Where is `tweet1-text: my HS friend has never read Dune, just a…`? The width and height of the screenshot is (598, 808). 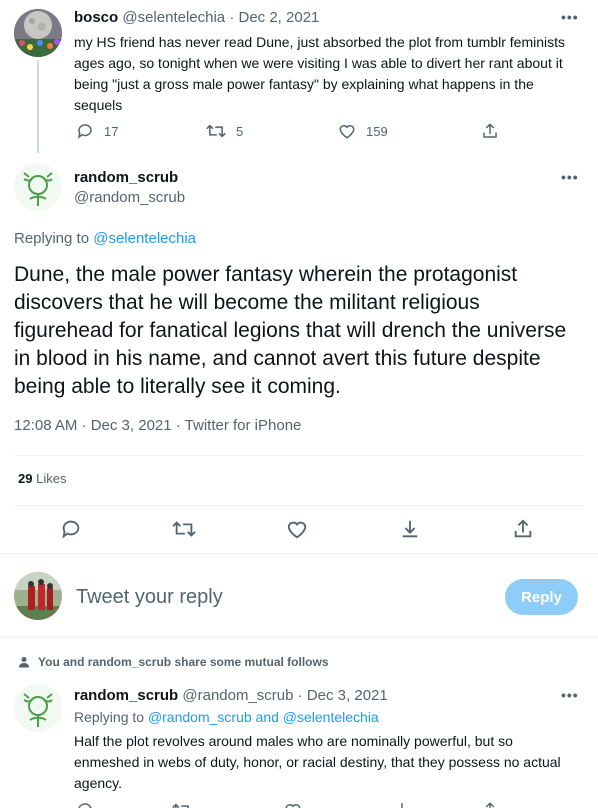
tweet1-text: my HS friend has never read Dune, just a… is located at coordinates (319, 73).